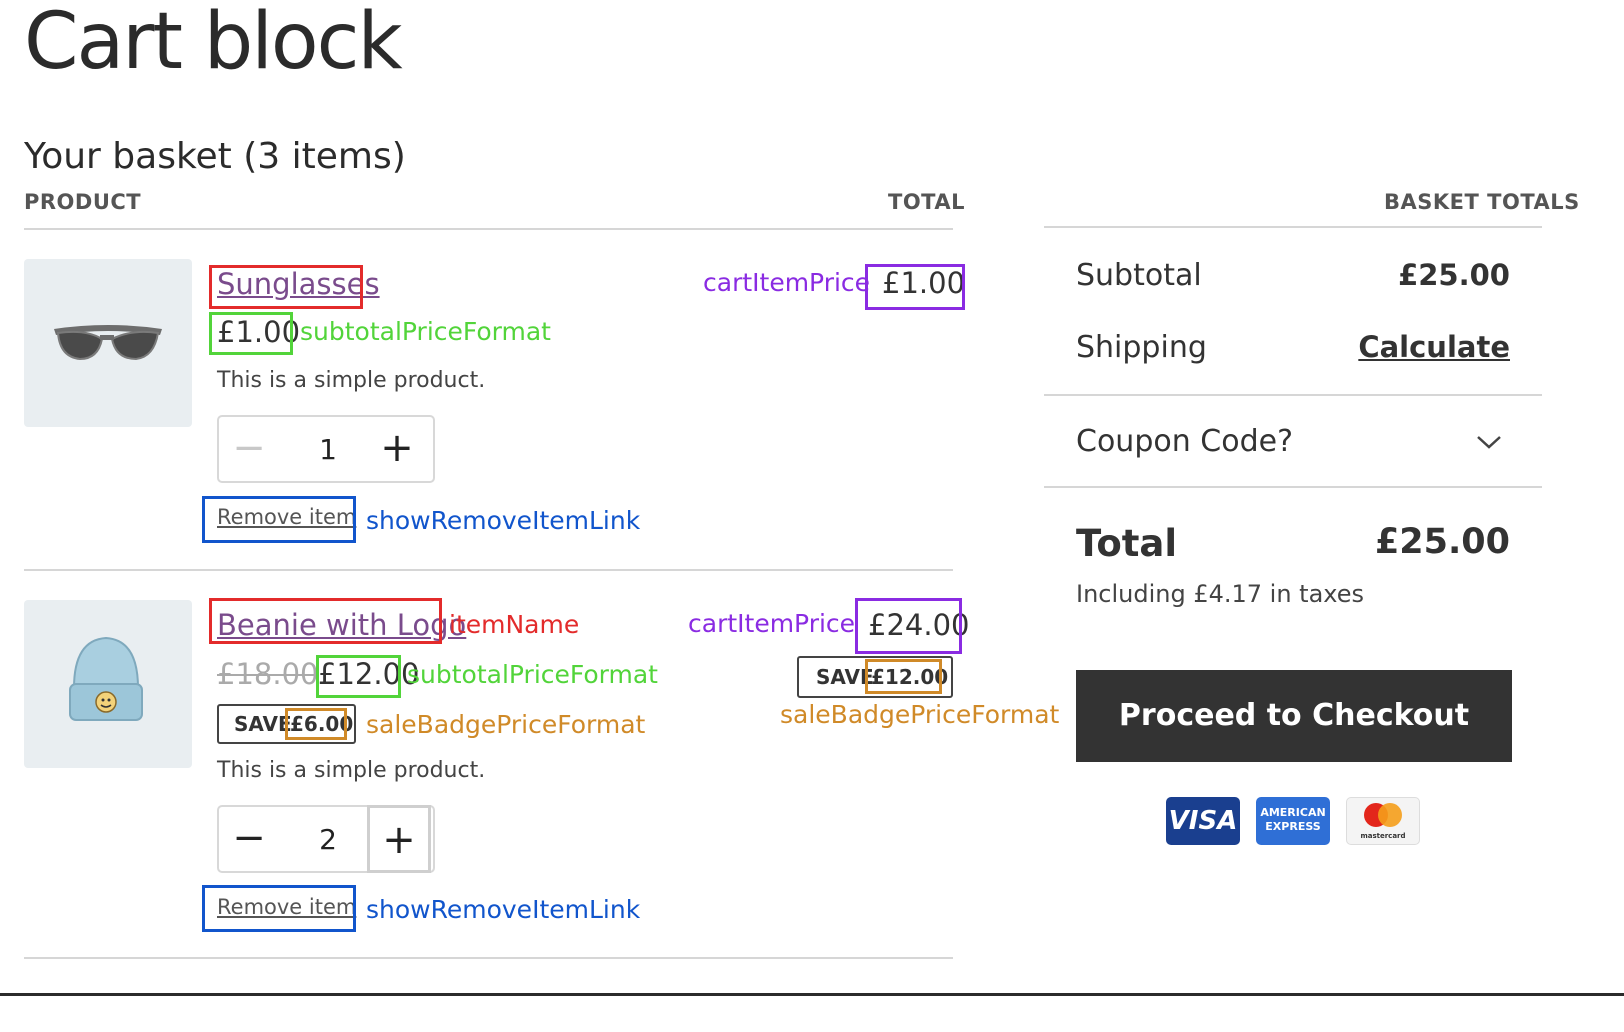 The width and height of the screenshot is (1624, 1032). What do you see at coordinates (1482, 202) in the screenshot?
I see `basket-totals-header: BASKET TOTALS` at bounding box center [1482, 202].